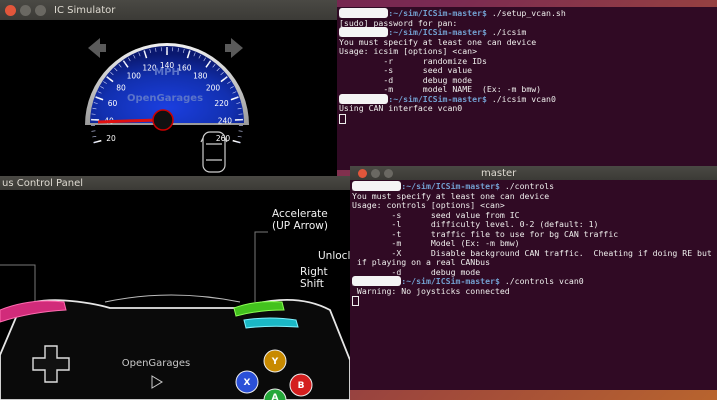  Describe the element at coordinates (18, 283) in the screenshot. I see `left-guide-line` at that location.